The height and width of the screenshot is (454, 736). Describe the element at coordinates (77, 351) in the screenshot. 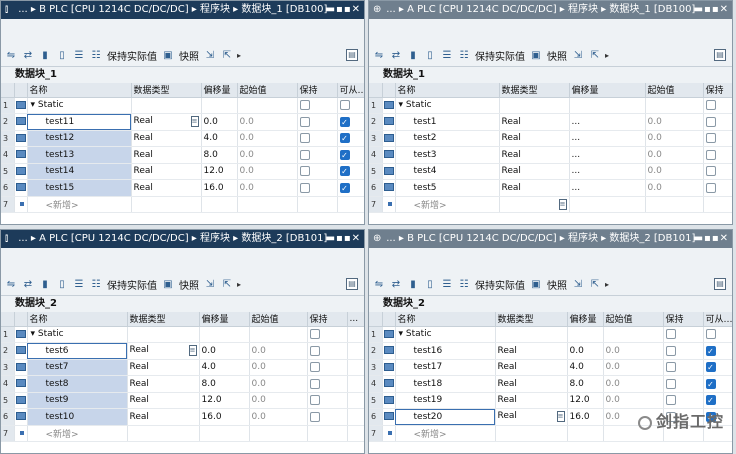

I see `variable-name: test6` at that location.